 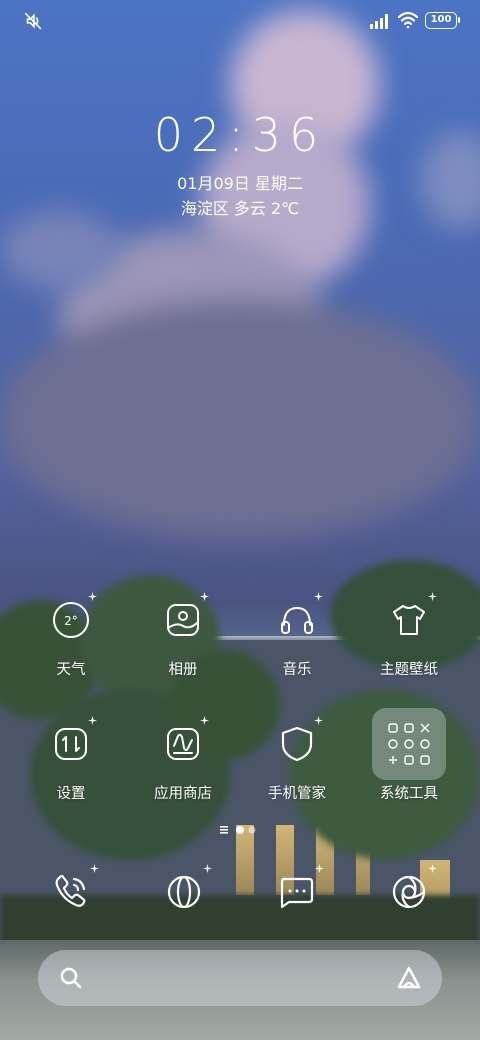 What do you see at coordinates (183, 768) in the screenshot?
I see `app-app-store: 应用商店` at bounding box center [183, 768].